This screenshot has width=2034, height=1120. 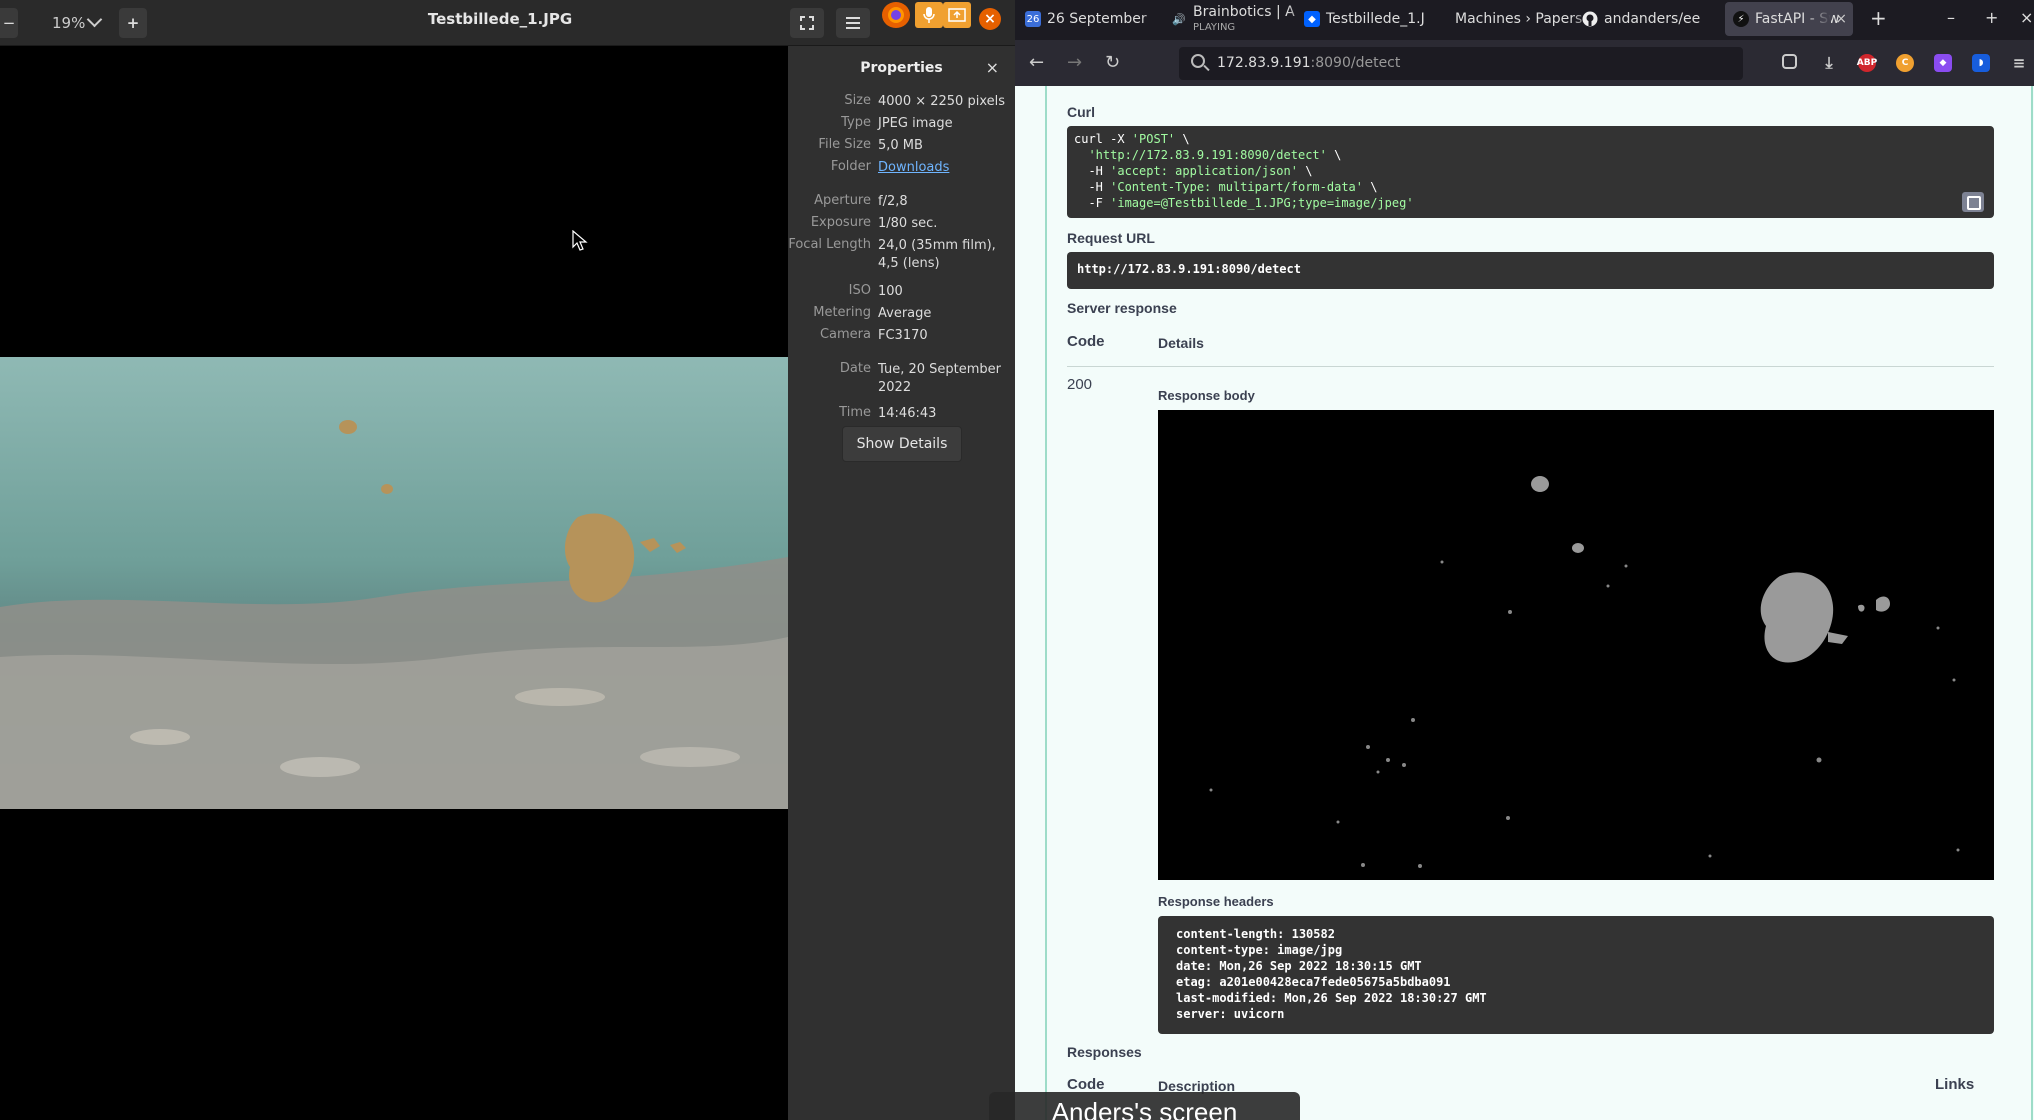 I want to click on show-details-button: Show Details, so click(x=902, y=444).